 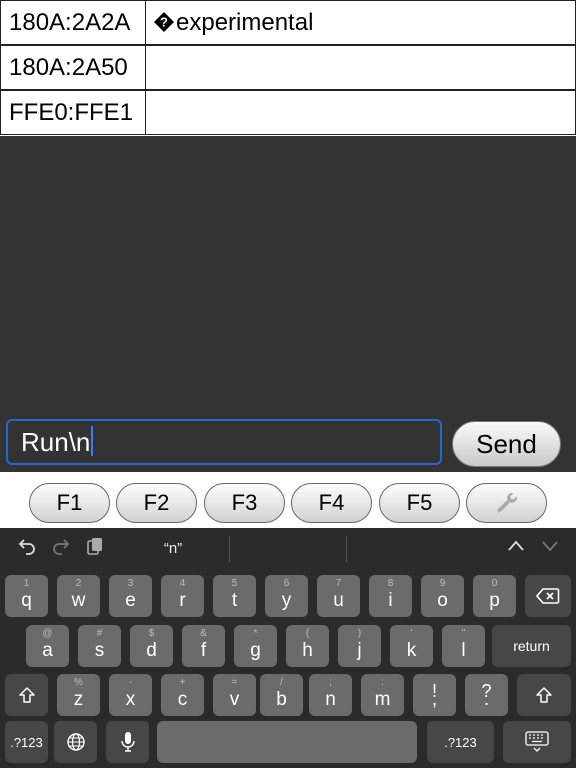 I want to click on globe-icon, so click(x=75, y=742).